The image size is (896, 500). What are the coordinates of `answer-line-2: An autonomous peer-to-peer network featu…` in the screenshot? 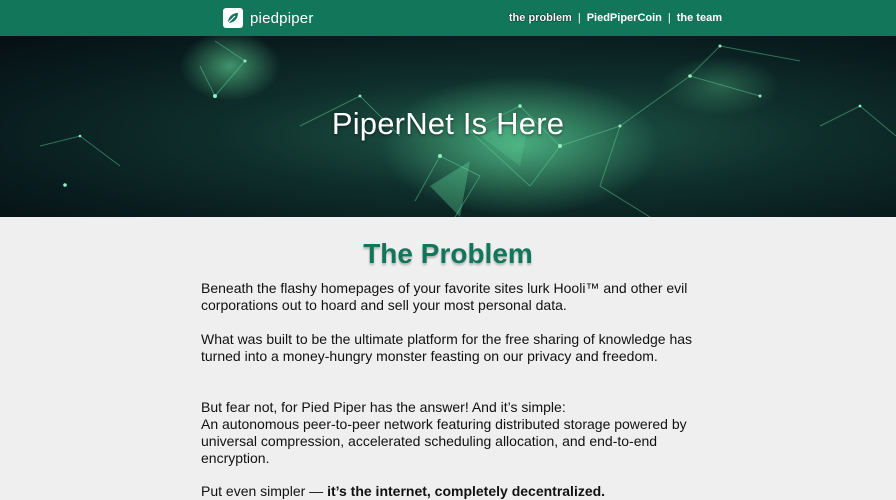 It's located at (444, 441).